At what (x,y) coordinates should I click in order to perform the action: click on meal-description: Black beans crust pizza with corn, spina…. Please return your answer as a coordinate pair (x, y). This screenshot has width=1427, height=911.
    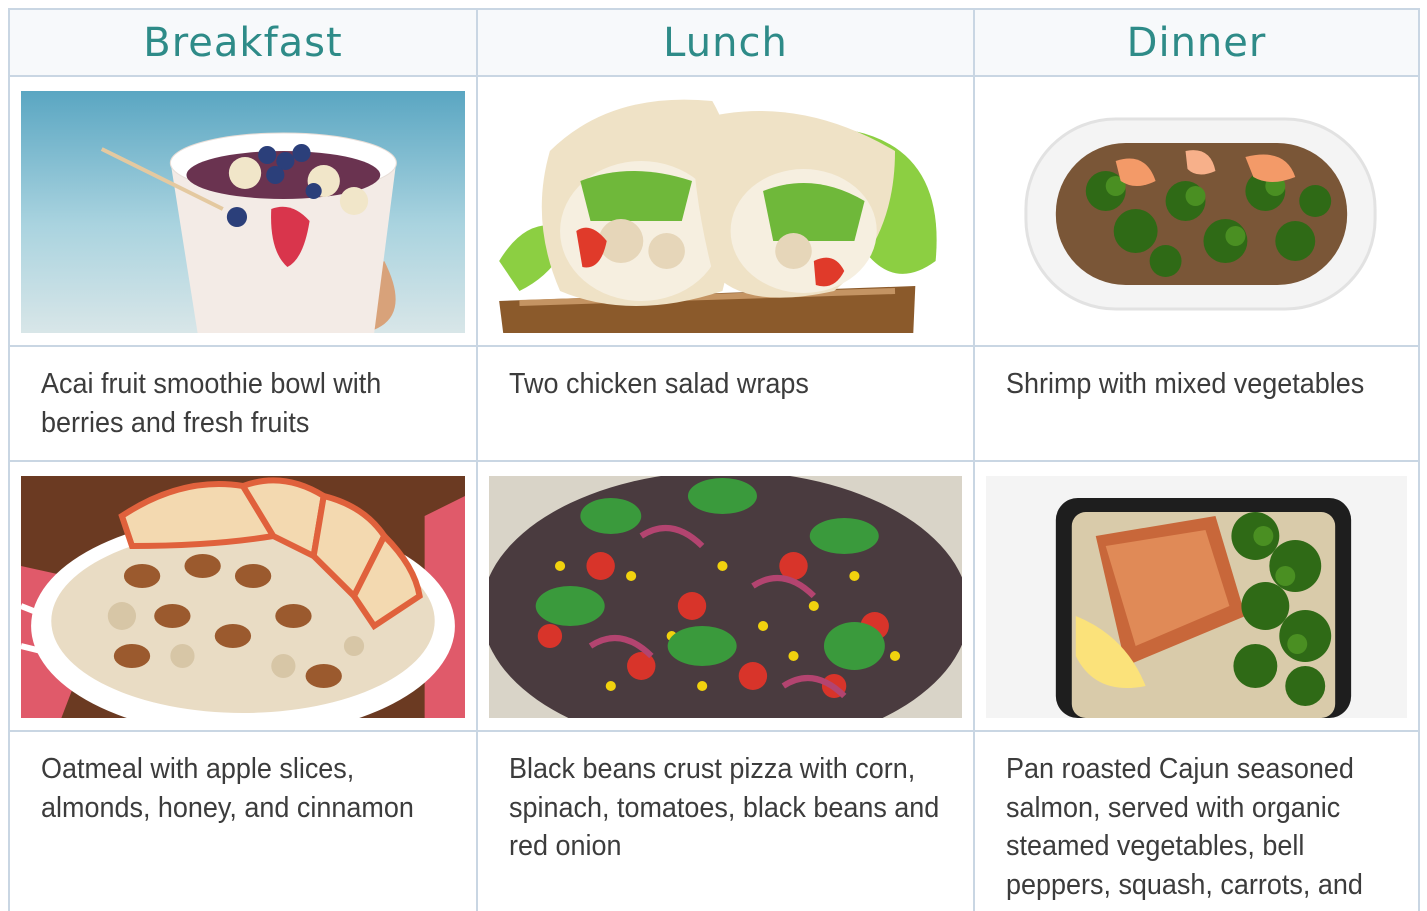
    Looking at the image, I should click on (724, 807).